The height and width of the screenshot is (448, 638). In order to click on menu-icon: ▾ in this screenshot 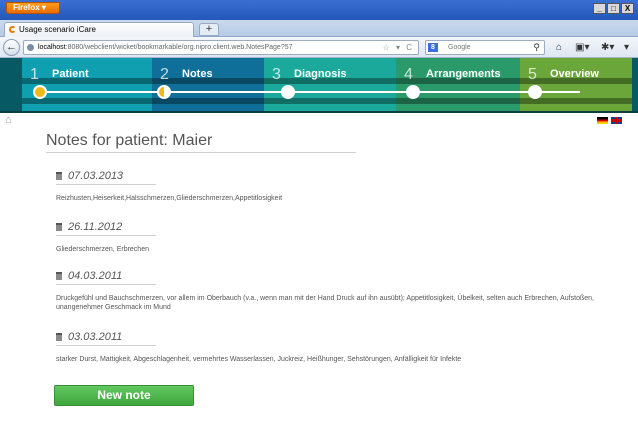, I will do `click(626, 47)`.